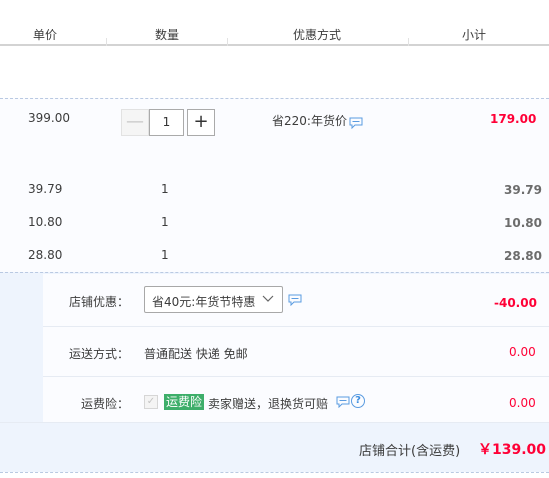 Image resolution: width=549 pixels, height=478 pixels. I want to click on promo-text: 省220:年货价, so click(309, 121).